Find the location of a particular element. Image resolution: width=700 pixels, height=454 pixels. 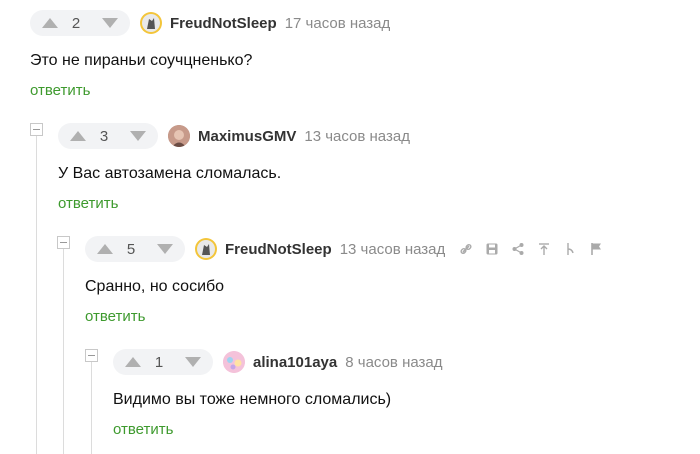

comment-time: 8 часов назад is located at coordinates (393, 362).